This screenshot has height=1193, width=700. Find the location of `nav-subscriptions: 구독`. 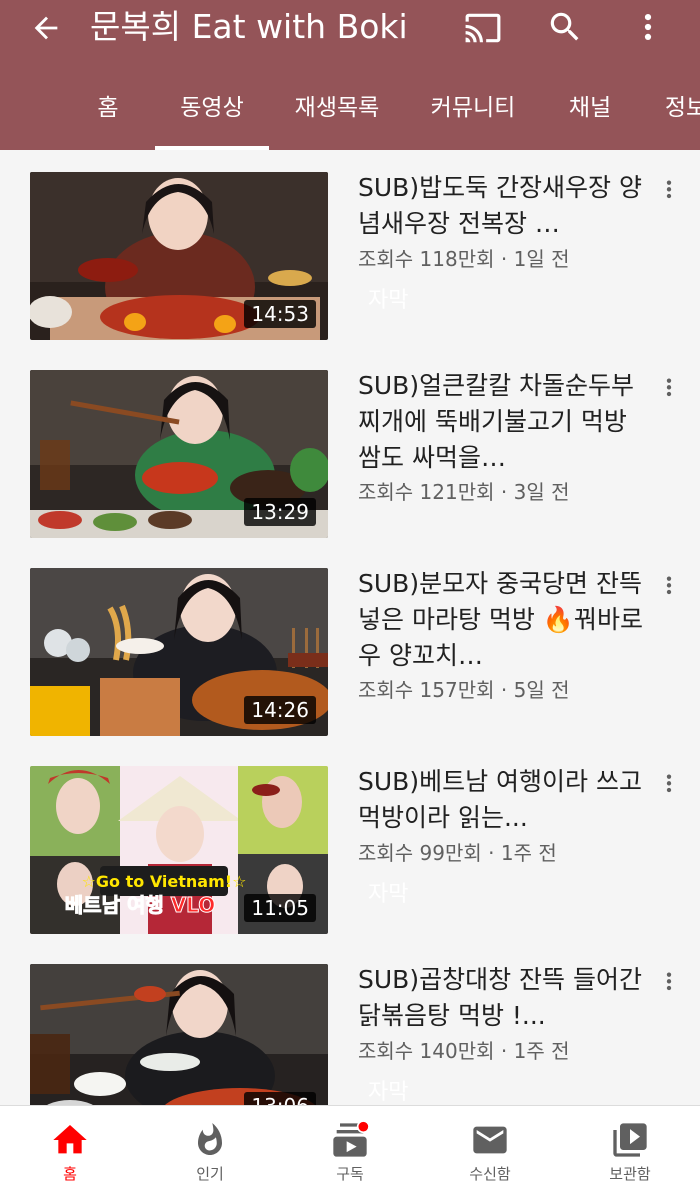

nav-subscriptions: 구독 is located at coordinates (350, 1149).